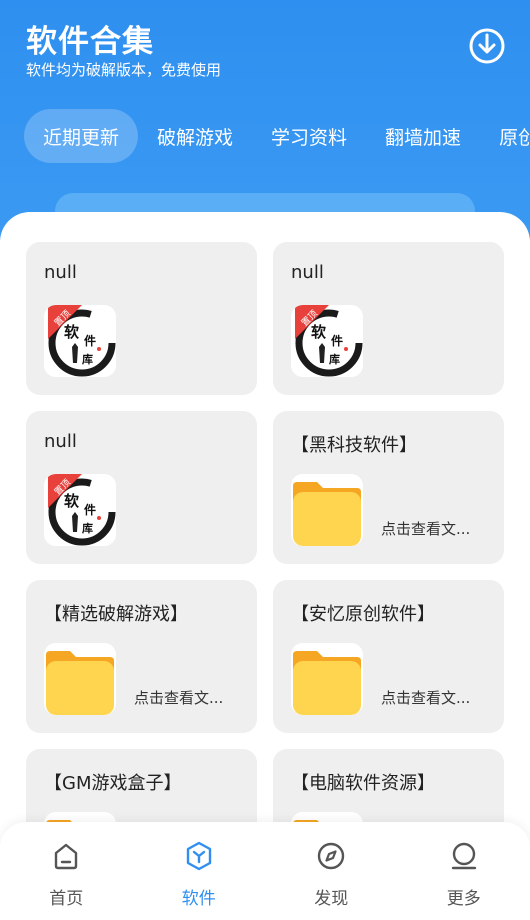 The height and width of the screenshot is (920, 530). What do you see at coordinates (116, 614) in the screenshot?
I see `card-title: 【精选破解游戏】` at bounding box center [116, 614].